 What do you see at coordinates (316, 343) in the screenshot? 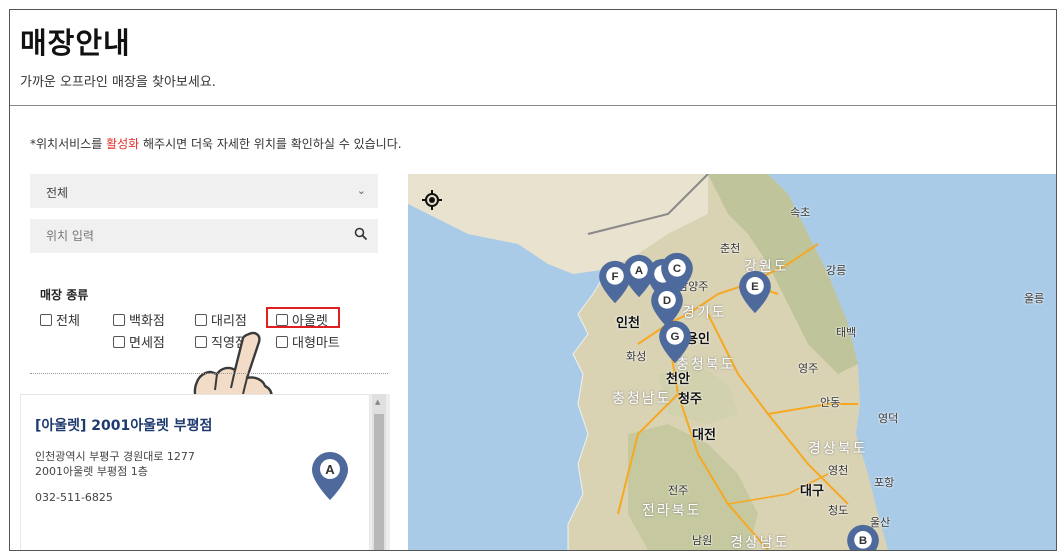
I see `checkbox-label: 대형마트` at bounding box center [316, 343].